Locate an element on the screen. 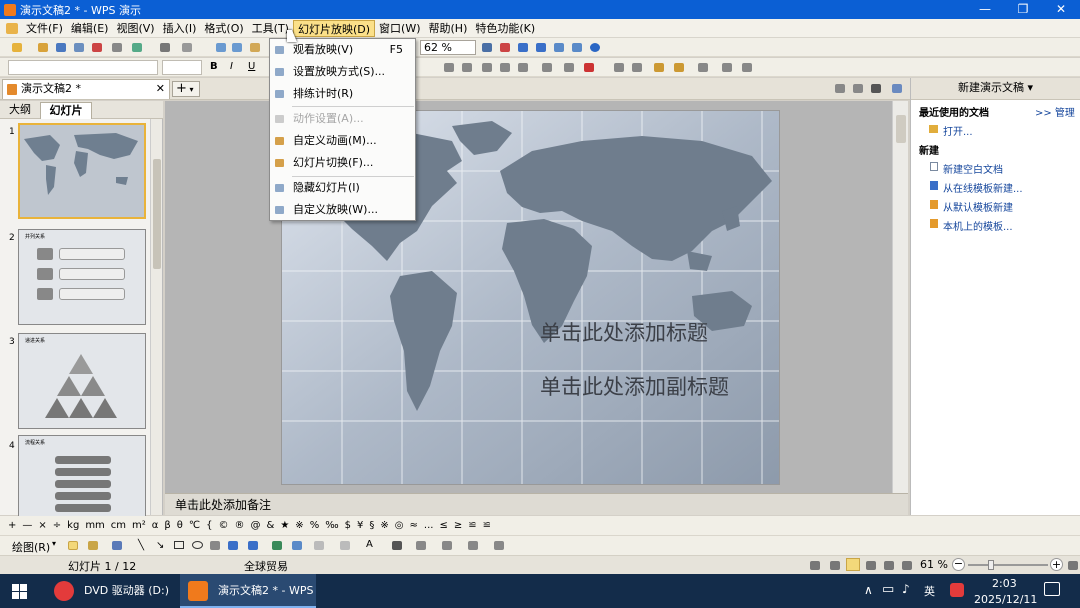  menu-format: 格式(O) is located at coordinates (223, 28).